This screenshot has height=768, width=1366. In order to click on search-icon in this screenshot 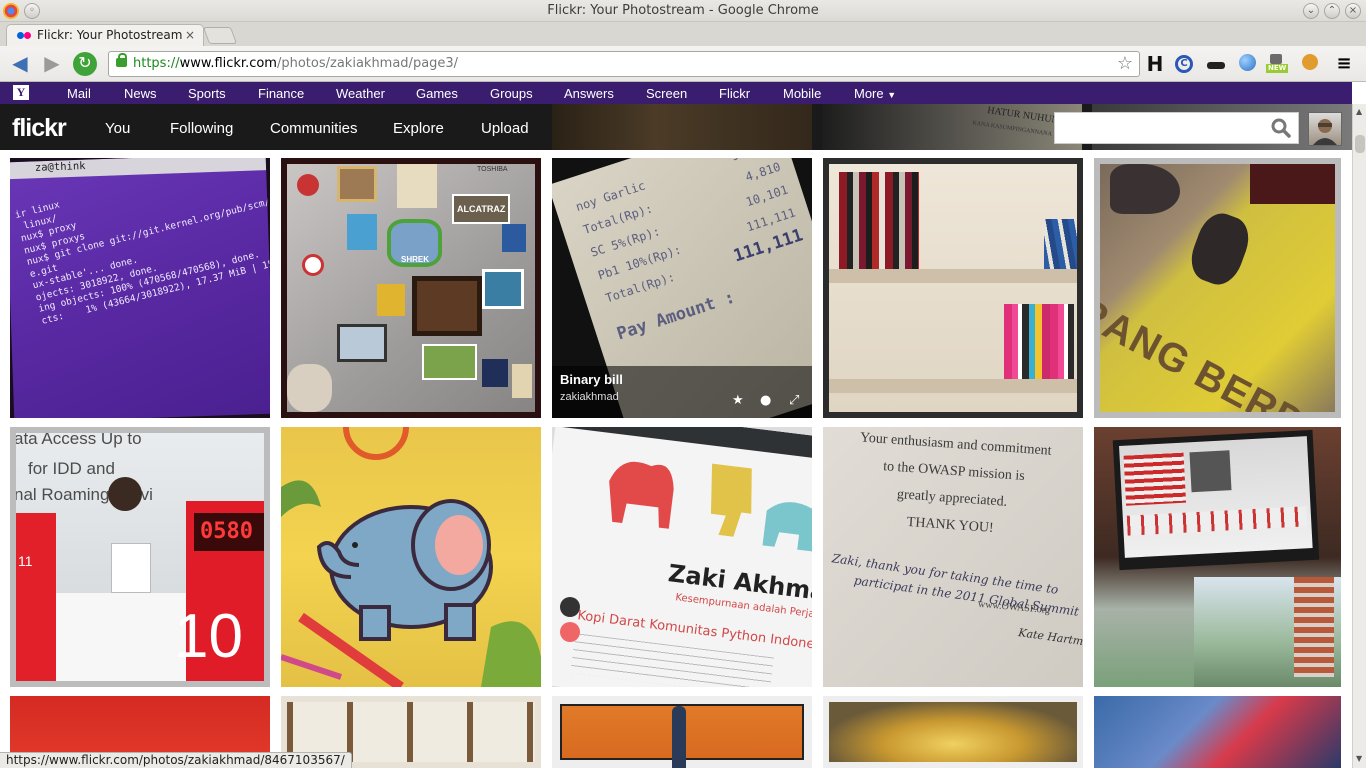, I will do `click(1281, 128)`.